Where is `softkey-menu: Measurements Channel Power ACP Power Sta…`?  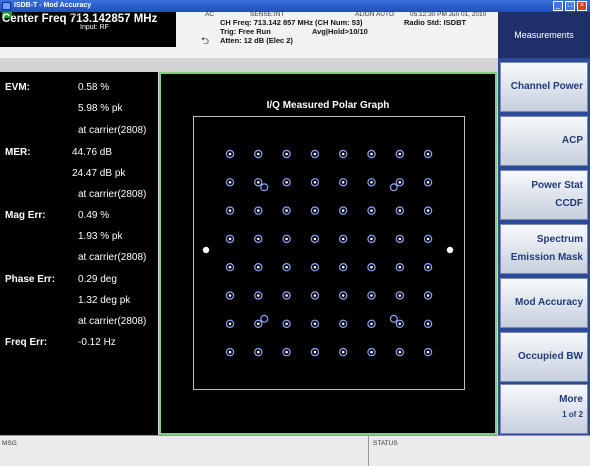
softkey-menu: Measurements Channel Power ACP Power Sta… is located at coordinates (544, 223).